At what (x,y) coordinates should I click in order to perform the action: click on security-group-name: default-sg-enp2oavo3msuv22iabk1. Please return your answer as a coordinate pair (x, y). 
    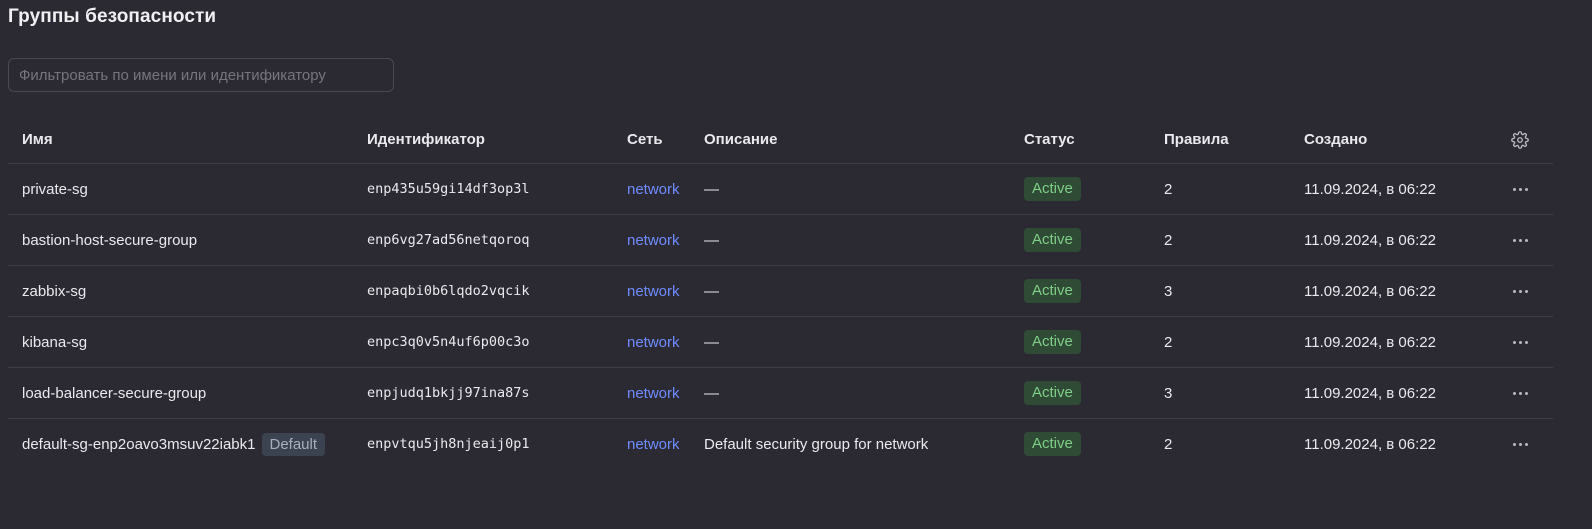
    Looking at the image, I should click on (139, 444).